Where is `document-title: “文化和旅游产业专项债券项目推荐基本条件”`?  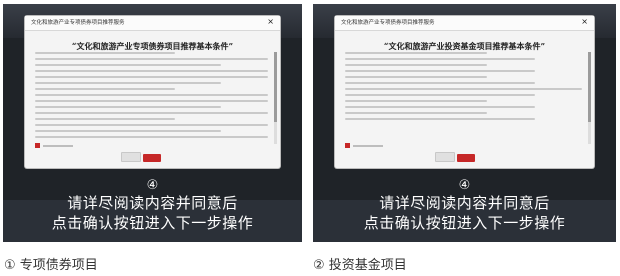 document-title: “文化和旅游产业专项债券项目推荐基本条件” is located at coordinates (152, 46).